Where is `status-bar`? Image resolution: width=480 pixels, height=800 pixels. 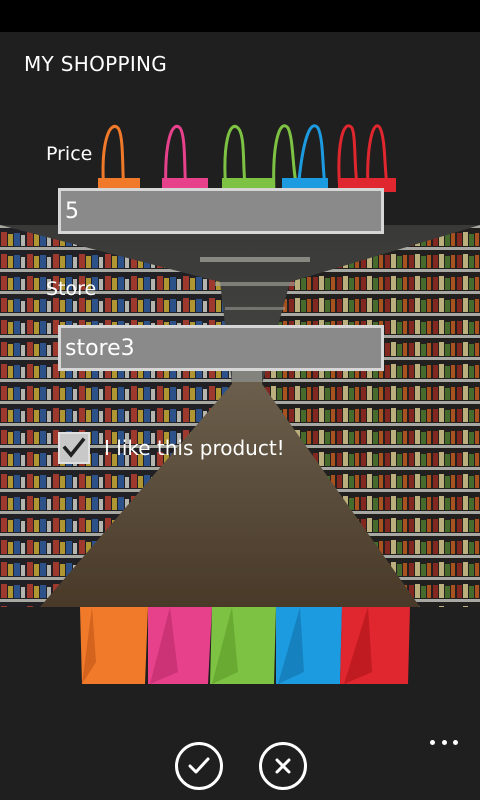 status-bar is located at coordinates (240, 16).